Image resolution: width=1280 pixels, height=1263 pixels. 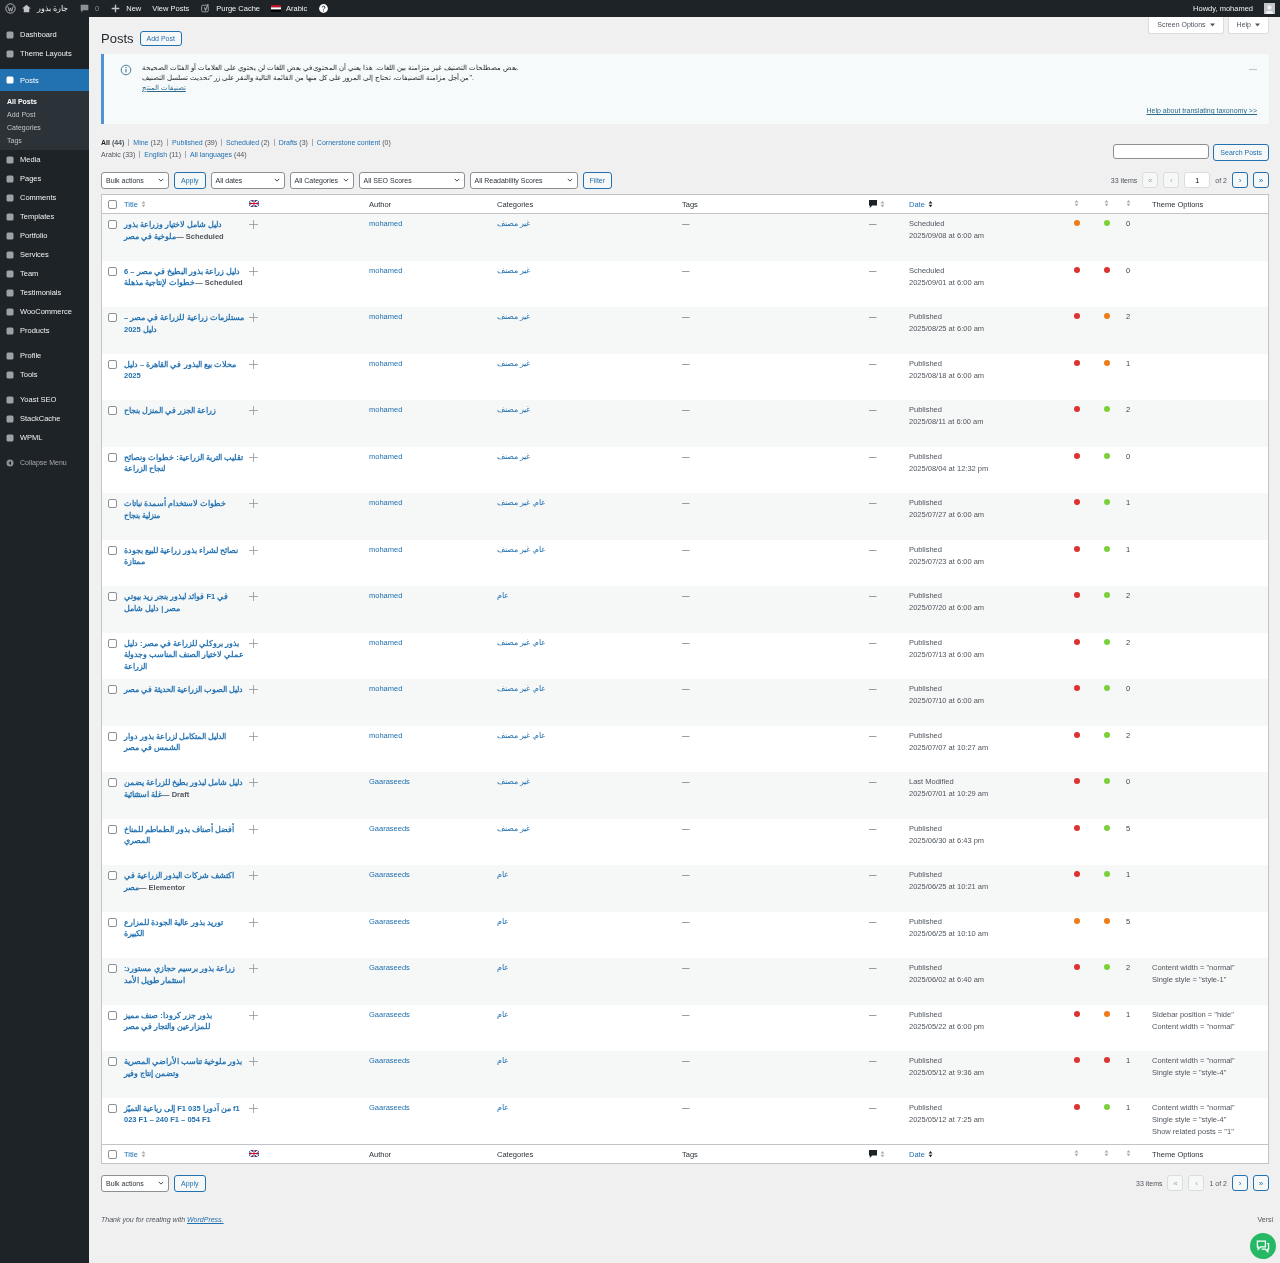 What do you see at coordinates (10, 462) in the screenshot?
I see `collapse-icon` at bounding box center [10, 462].